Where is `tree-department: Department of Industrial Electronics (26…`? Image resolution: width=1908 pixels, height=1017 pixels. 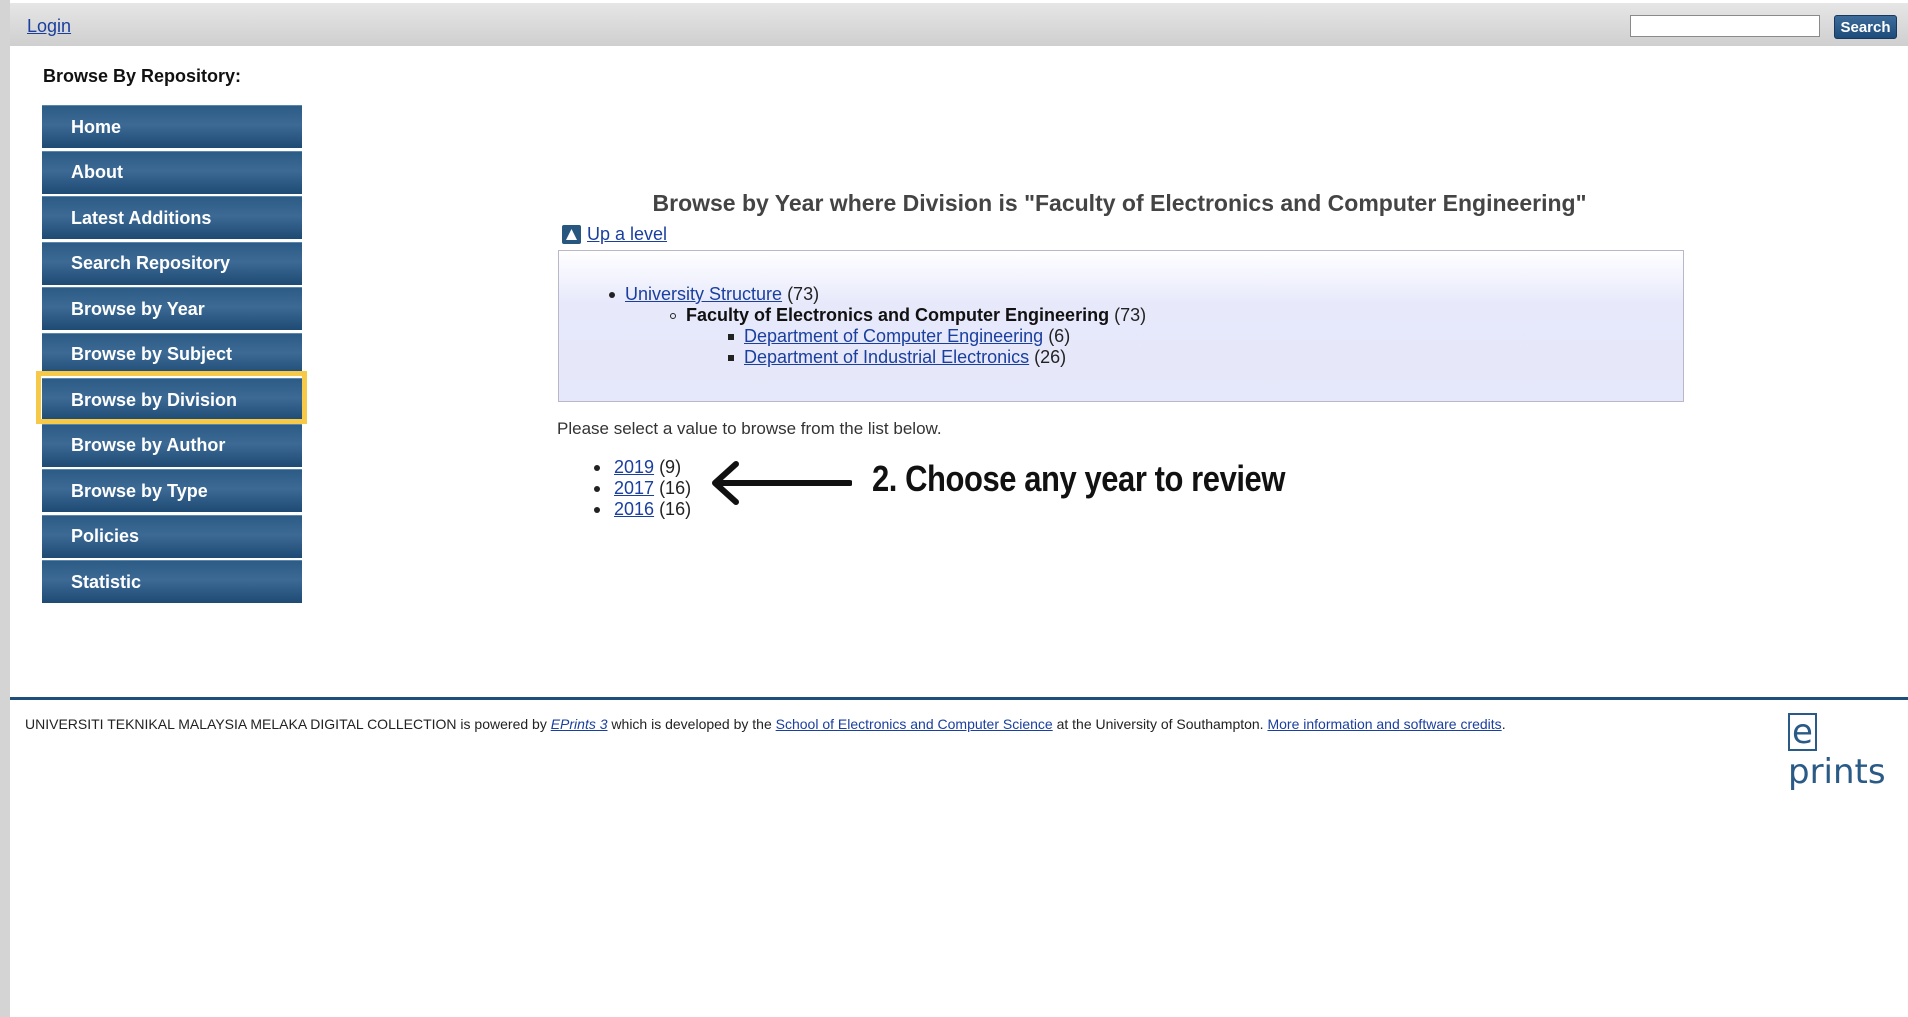 tree-department: Department of Industrial Electronics (26… is located at coordinates (897, 357).